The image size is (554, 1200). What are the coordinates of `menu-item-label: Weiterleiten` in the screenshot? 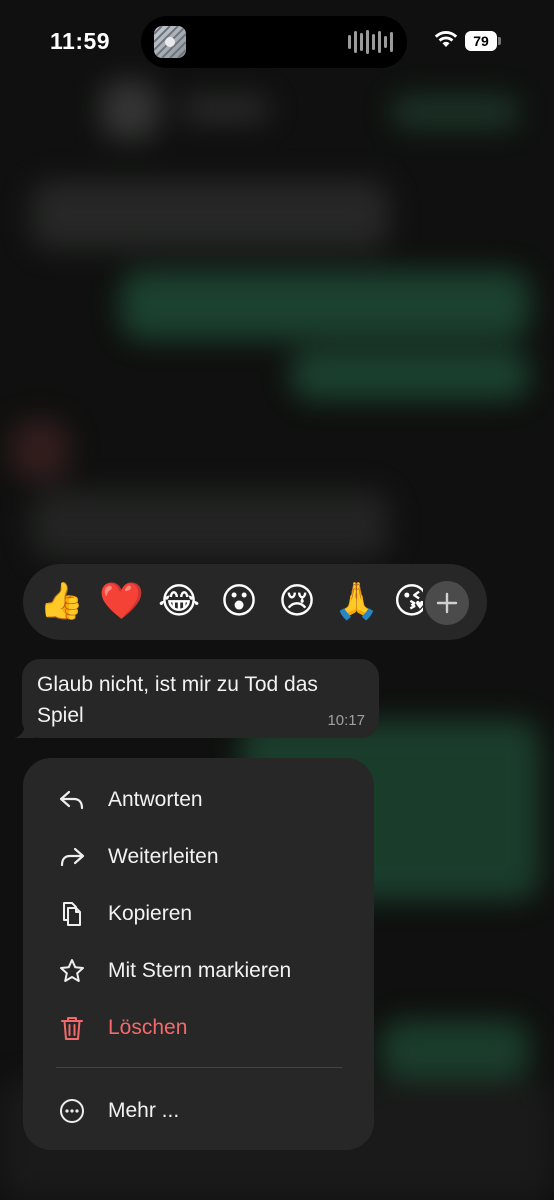 It's located at (163, 856).